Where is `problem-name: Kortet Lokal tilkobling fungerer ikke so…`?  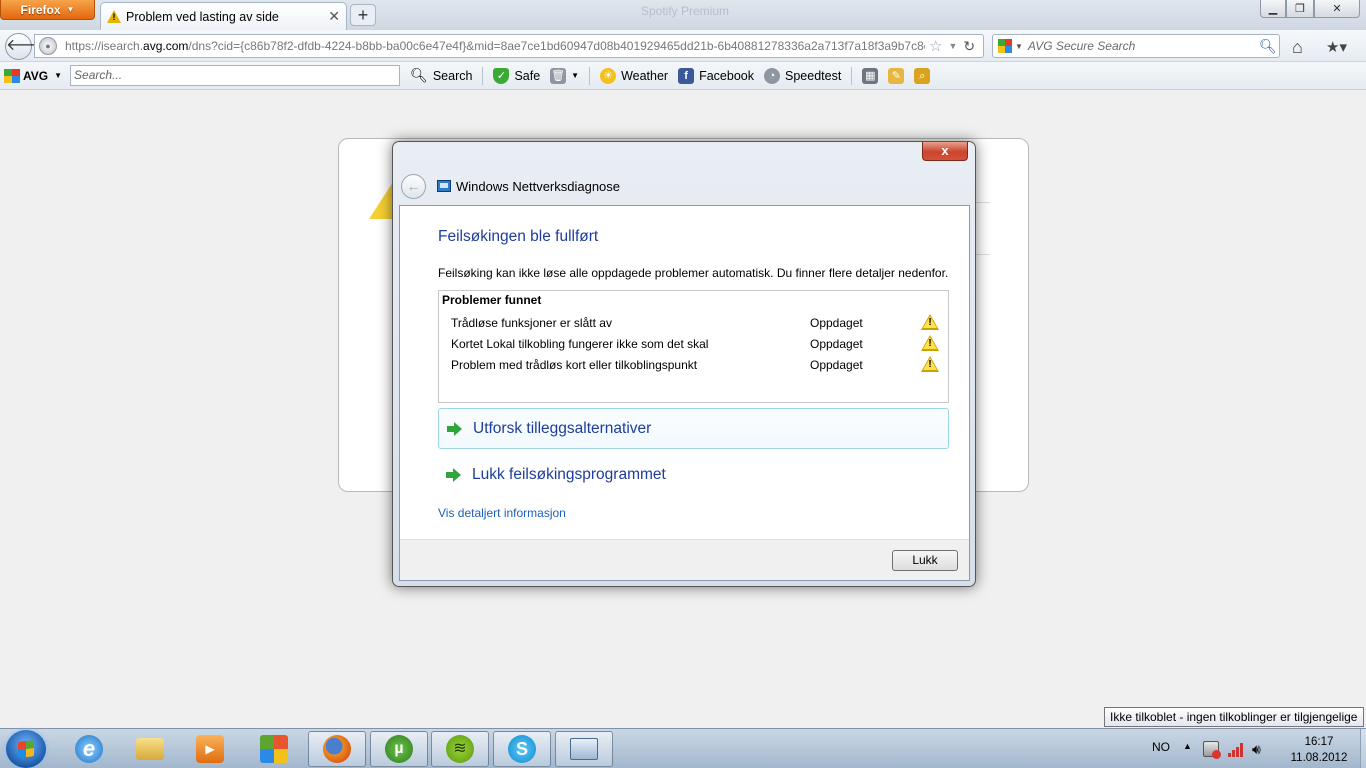 problem-name: Kortet Lokal tilkobling fungerer ikke so… is located at coordinates (580, 344).